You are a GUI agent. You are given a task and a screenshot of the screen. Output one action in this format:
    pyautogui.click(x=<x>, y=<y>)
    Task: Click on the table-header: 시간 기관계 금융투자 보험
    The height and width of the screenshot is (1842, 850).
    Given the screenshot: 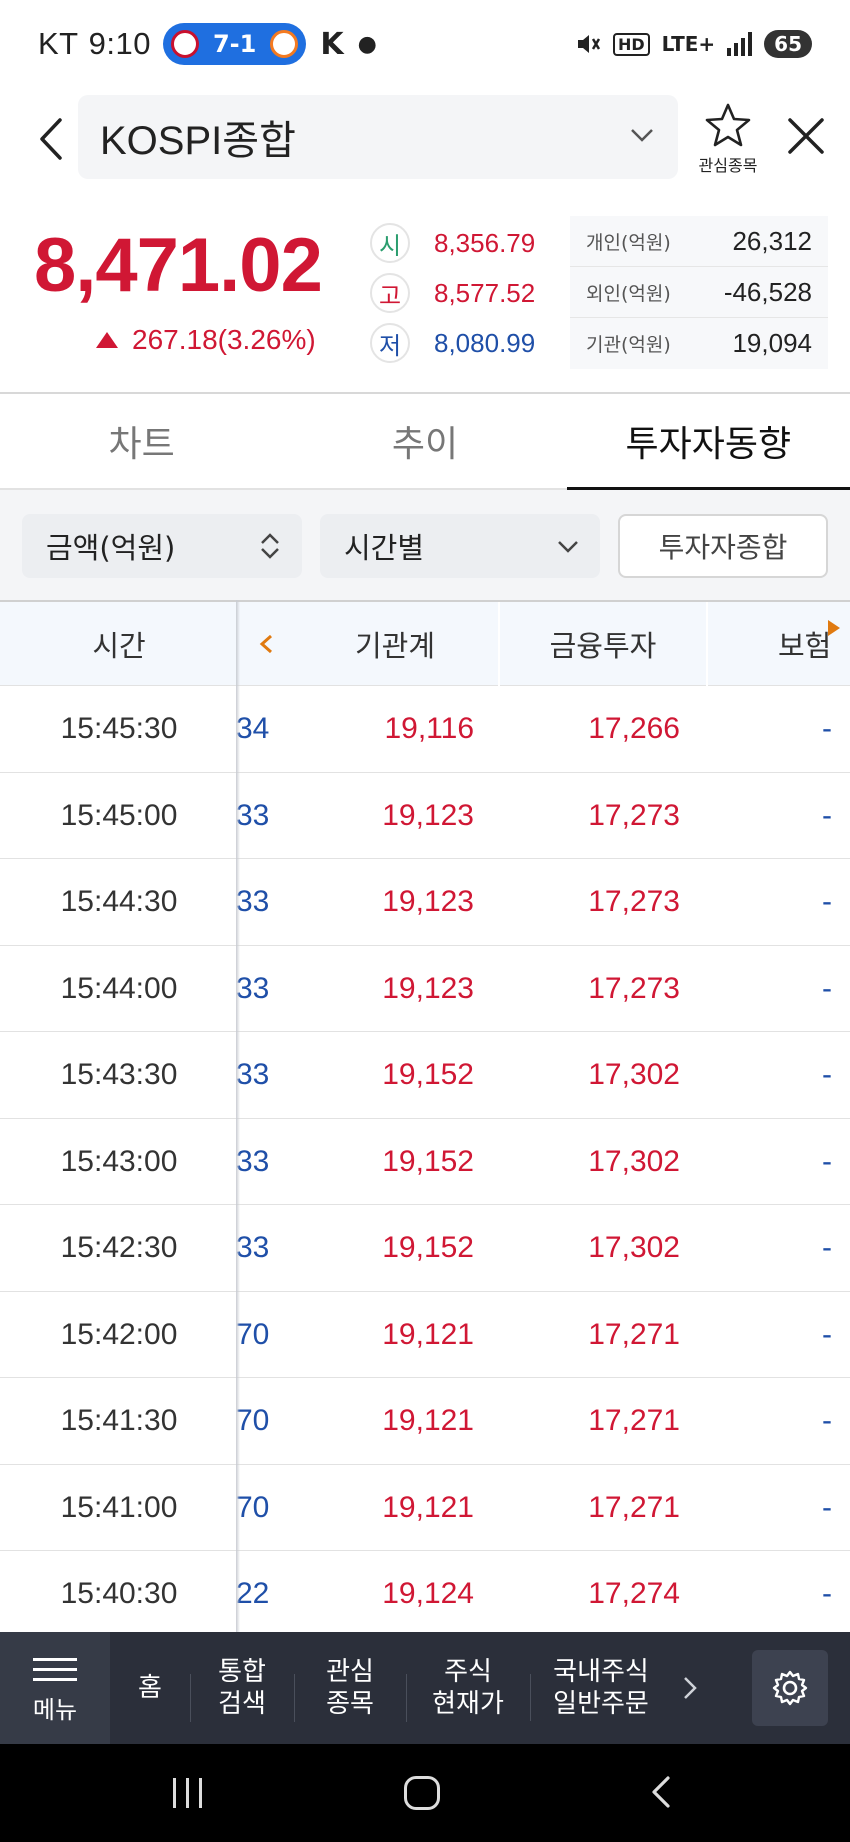 What is the action you would take?
    pyautogui.click(x=425, y=643)
    